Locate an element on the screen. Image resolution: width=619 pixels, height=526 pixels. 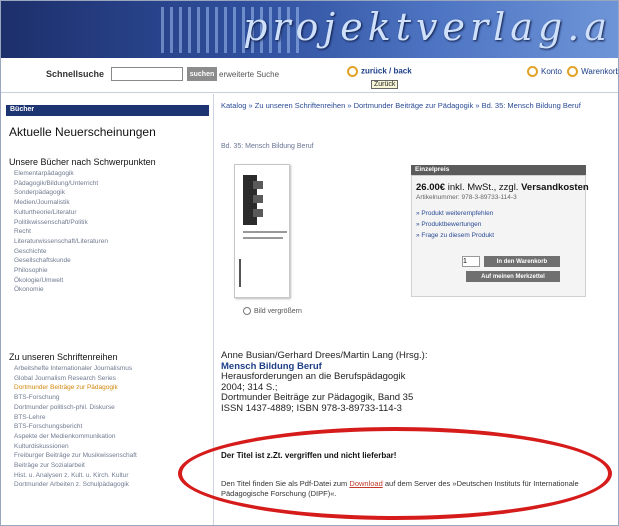
search-button: suchen is located at coordinates (202, 74).